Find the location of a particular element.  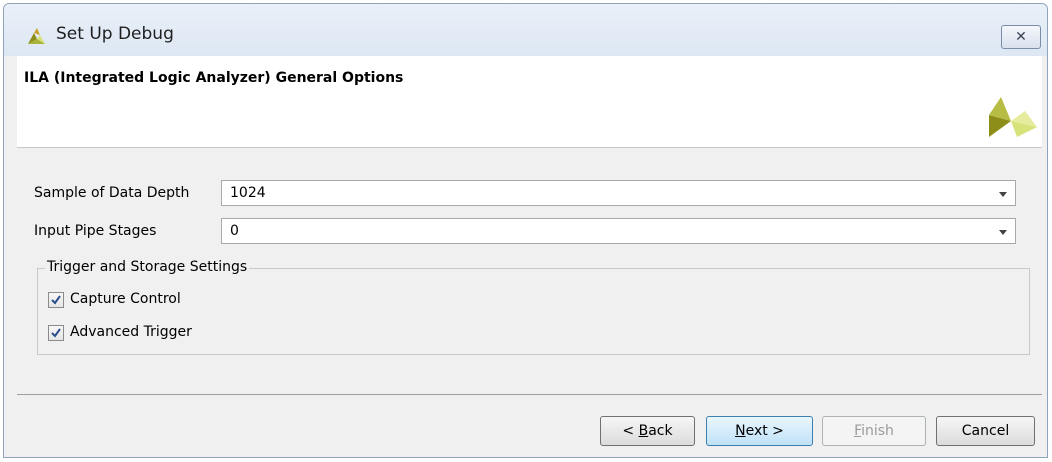

close-icon: ✕ is located at coordinates (1021, 37).